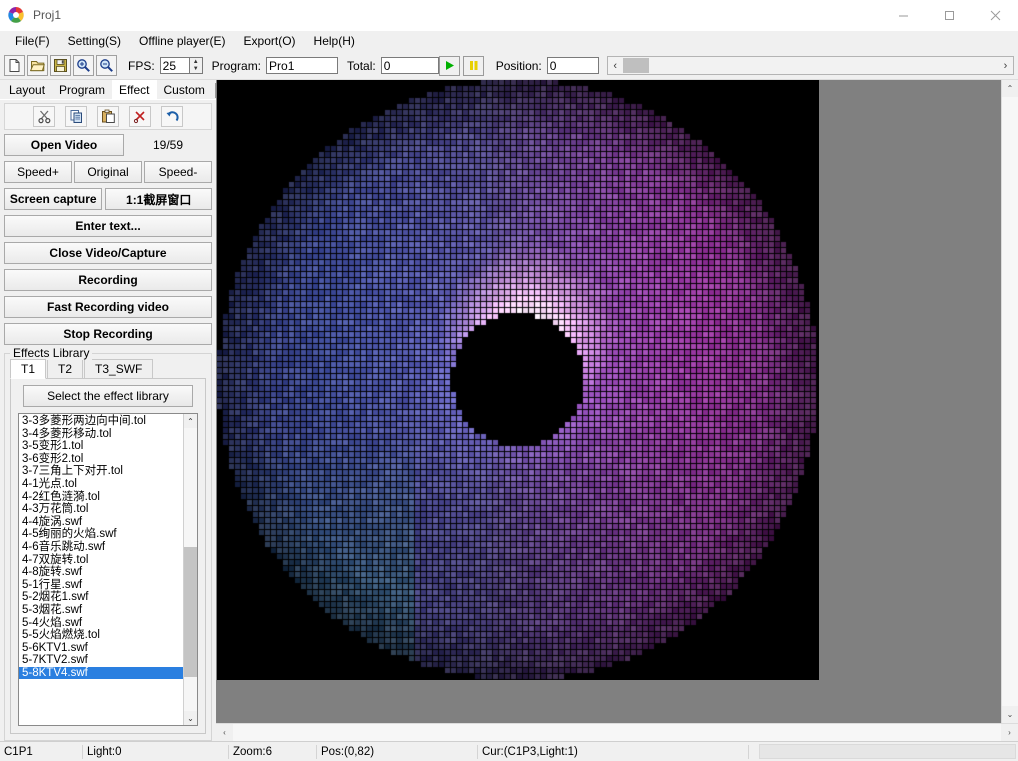 Image resolution: width=1018 pixels, height=761 pixels. Describe the element at coordinates (83, 65) in the screenshot. I see `zoom-in-icon` at that location.